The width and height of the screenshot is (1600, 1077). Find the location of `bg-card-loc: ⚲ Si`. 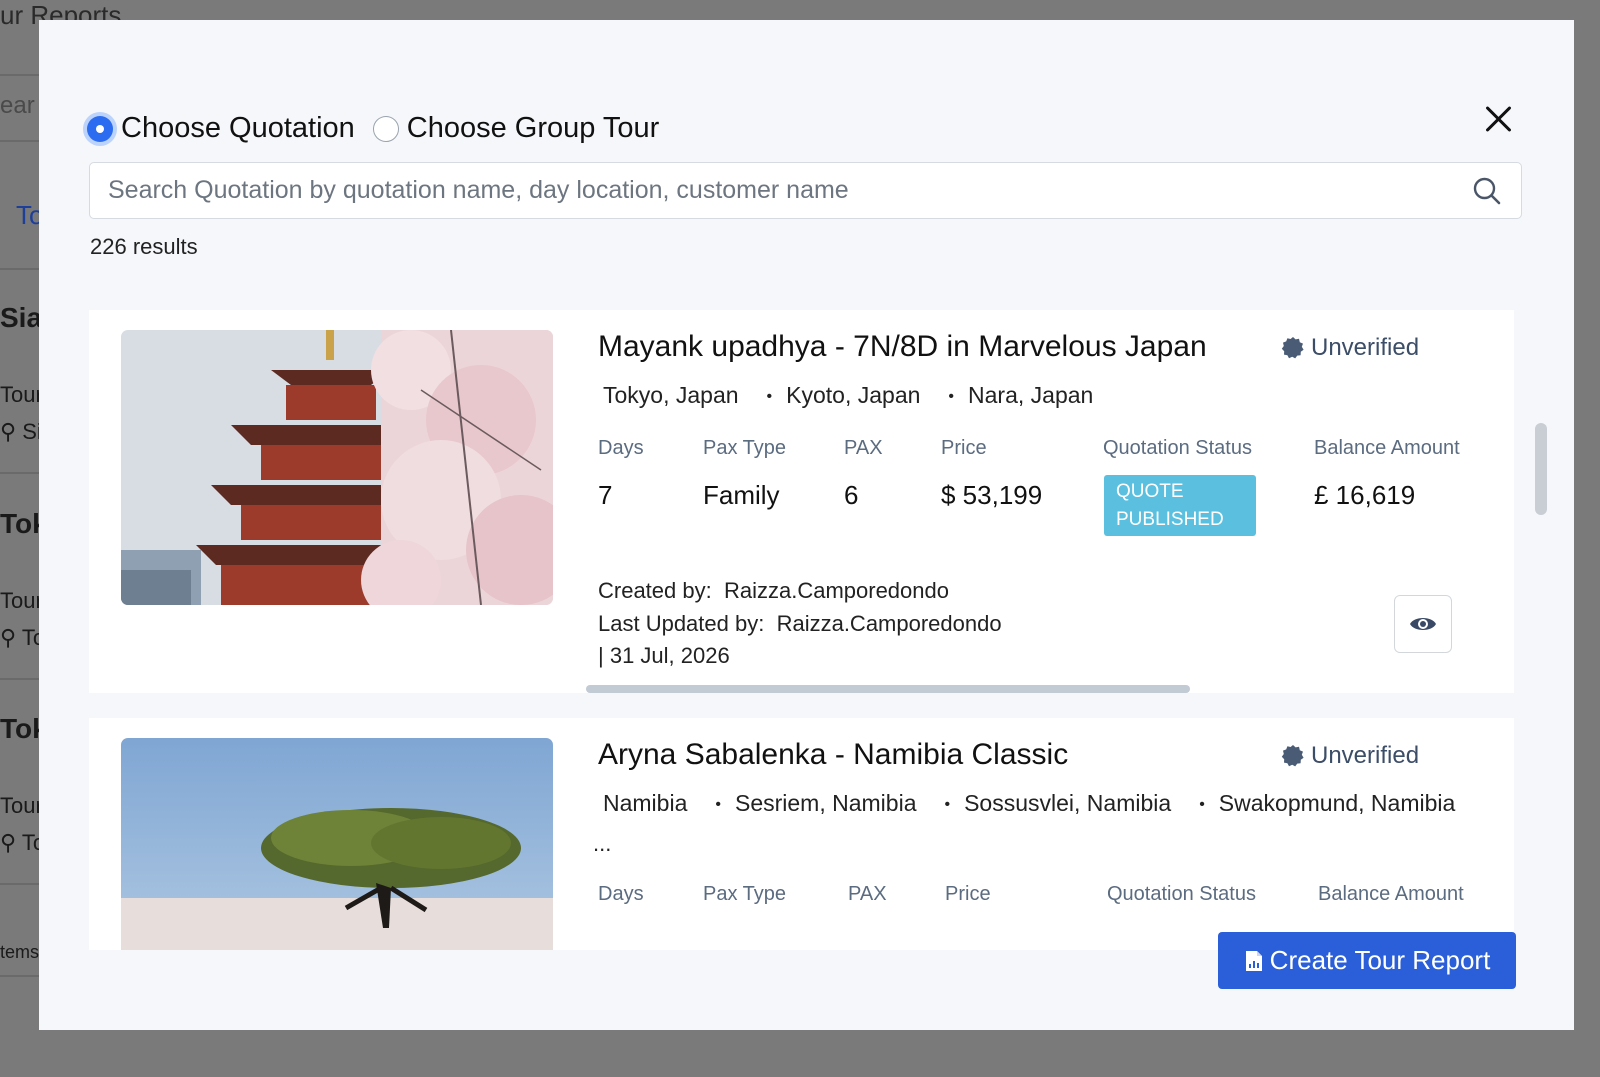

bg-card-loc: ⚲ Si is located at coordinates (21, 431).